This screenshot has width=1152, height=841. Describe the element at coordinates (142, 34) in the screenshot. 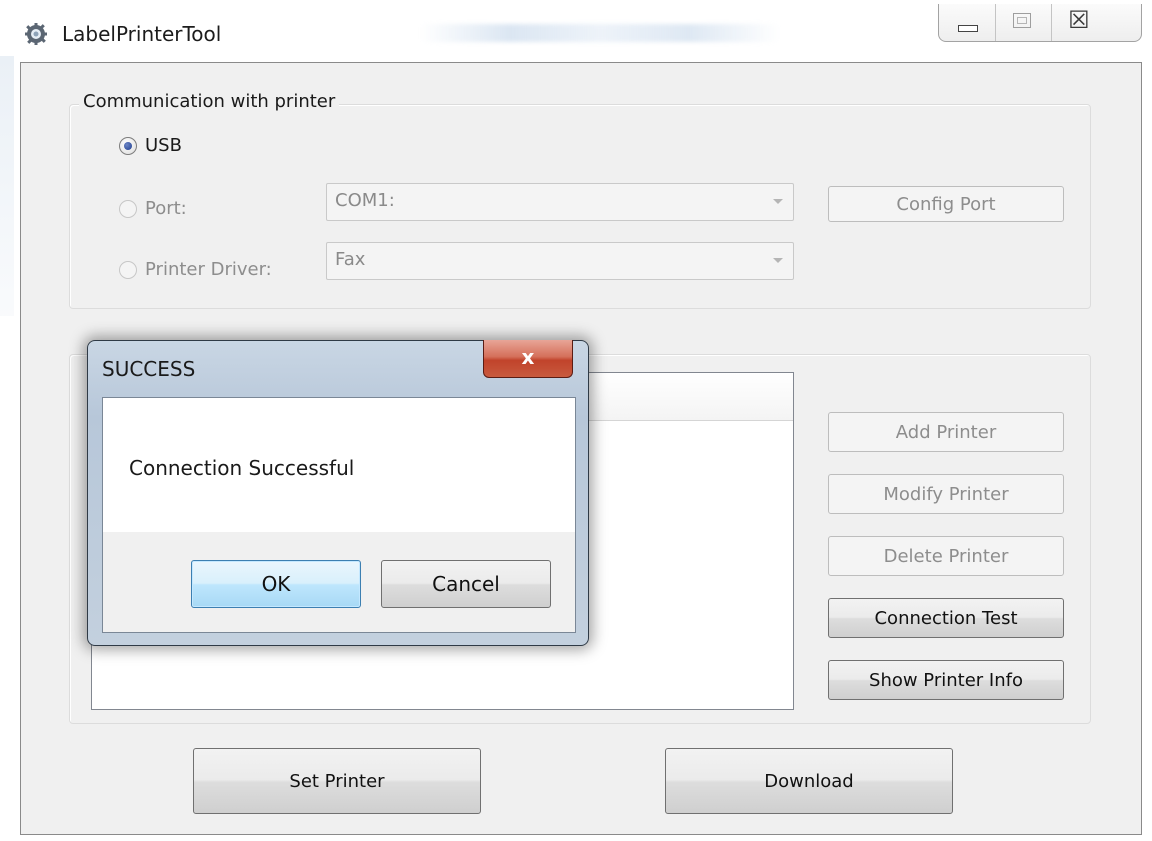

I see `window-title: LabelPrinterTool` at that location.